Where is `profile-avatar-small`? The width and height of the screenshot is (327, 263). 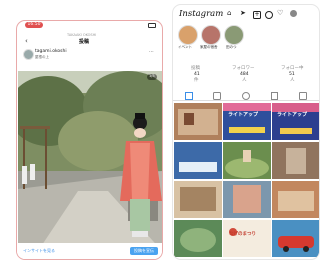 profile-avatar-small is located at coordinates (293, 13).